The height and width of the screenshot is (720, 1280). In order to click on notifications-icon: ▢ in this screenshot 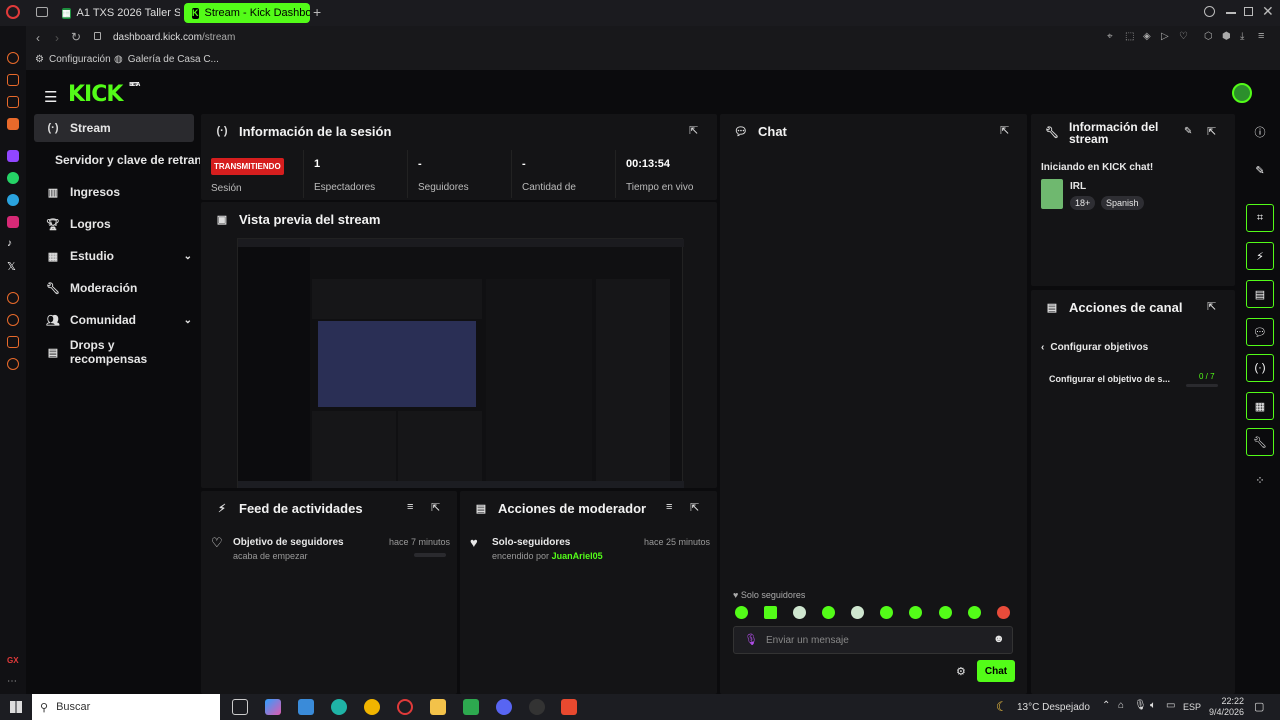, I will do `click(1259, 706)`.